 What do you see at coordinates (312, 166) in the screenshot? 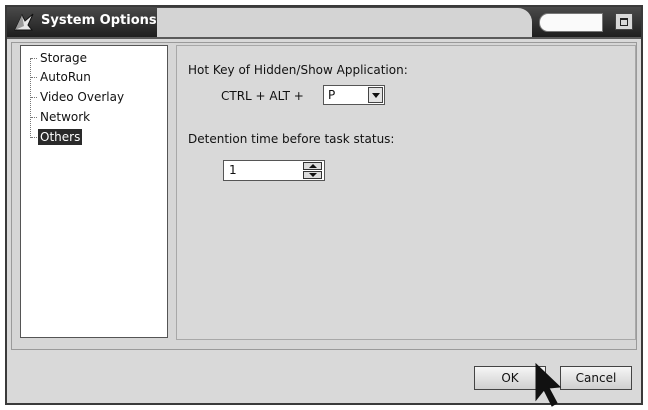
I see `spin-up-icon` at bounding box center [312, 166].